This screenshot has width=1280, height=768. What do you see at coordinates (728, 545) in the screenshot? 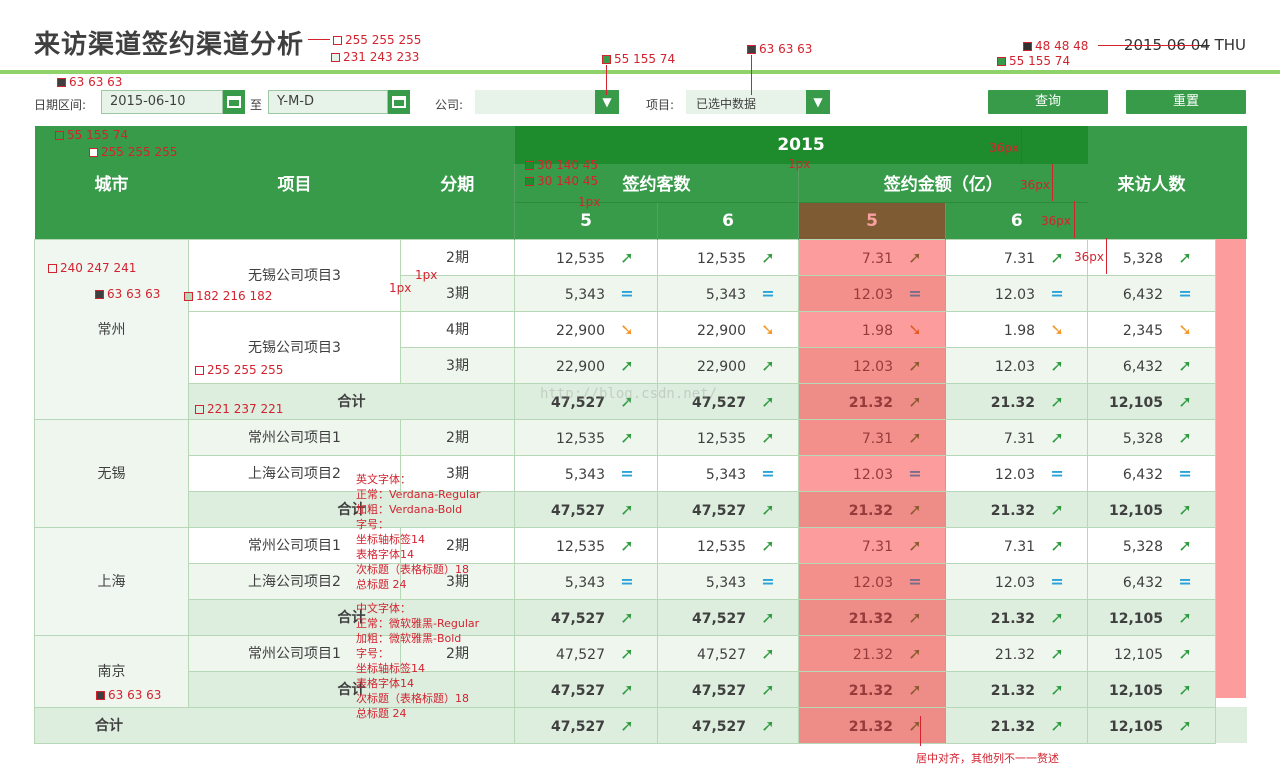
I see `cell-c6: 12,535 ➚` at bounding box center [728, 545].